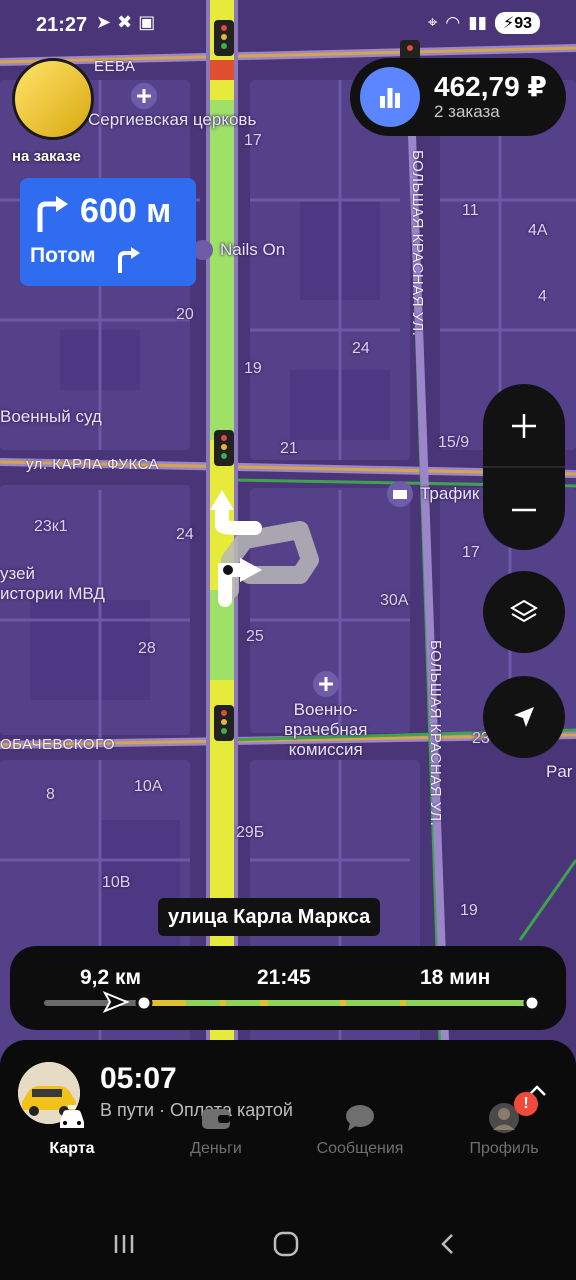 The height and width of the screenshot is (1280, 576). I want to click on my-location-button, so click(524, 717).